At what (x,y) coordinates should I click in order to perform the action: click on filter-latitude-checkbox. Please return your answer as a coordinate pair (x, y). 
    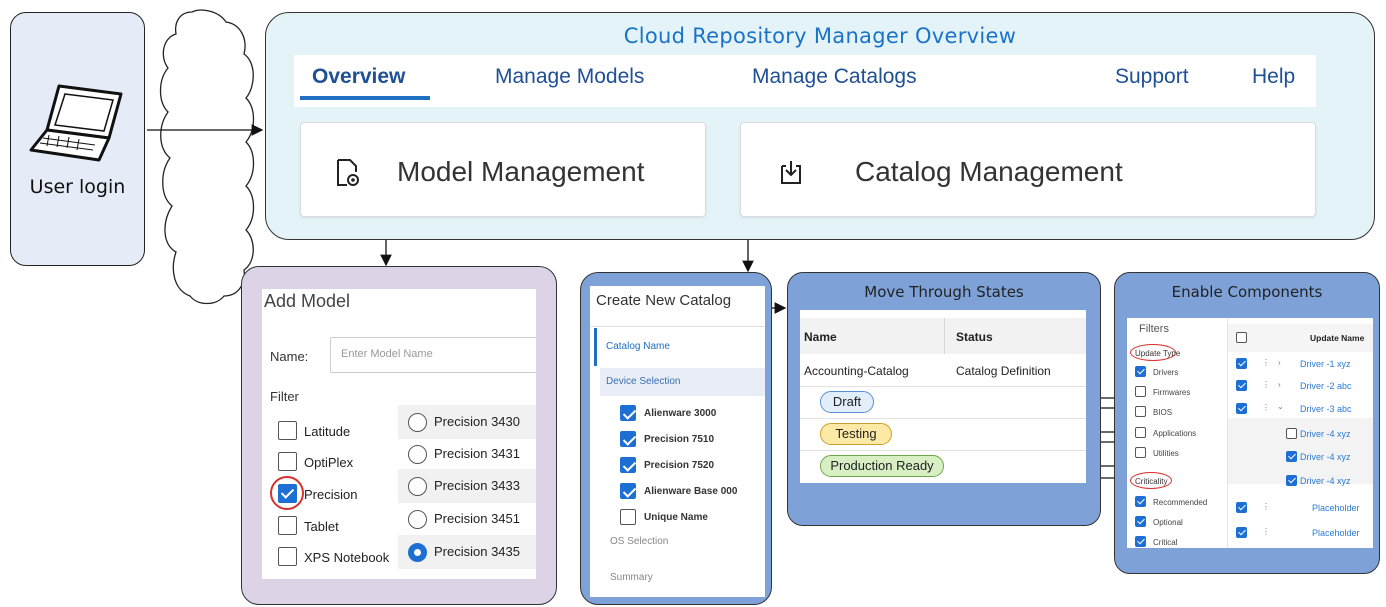
    Looking at the image, I should click on (287, 430).